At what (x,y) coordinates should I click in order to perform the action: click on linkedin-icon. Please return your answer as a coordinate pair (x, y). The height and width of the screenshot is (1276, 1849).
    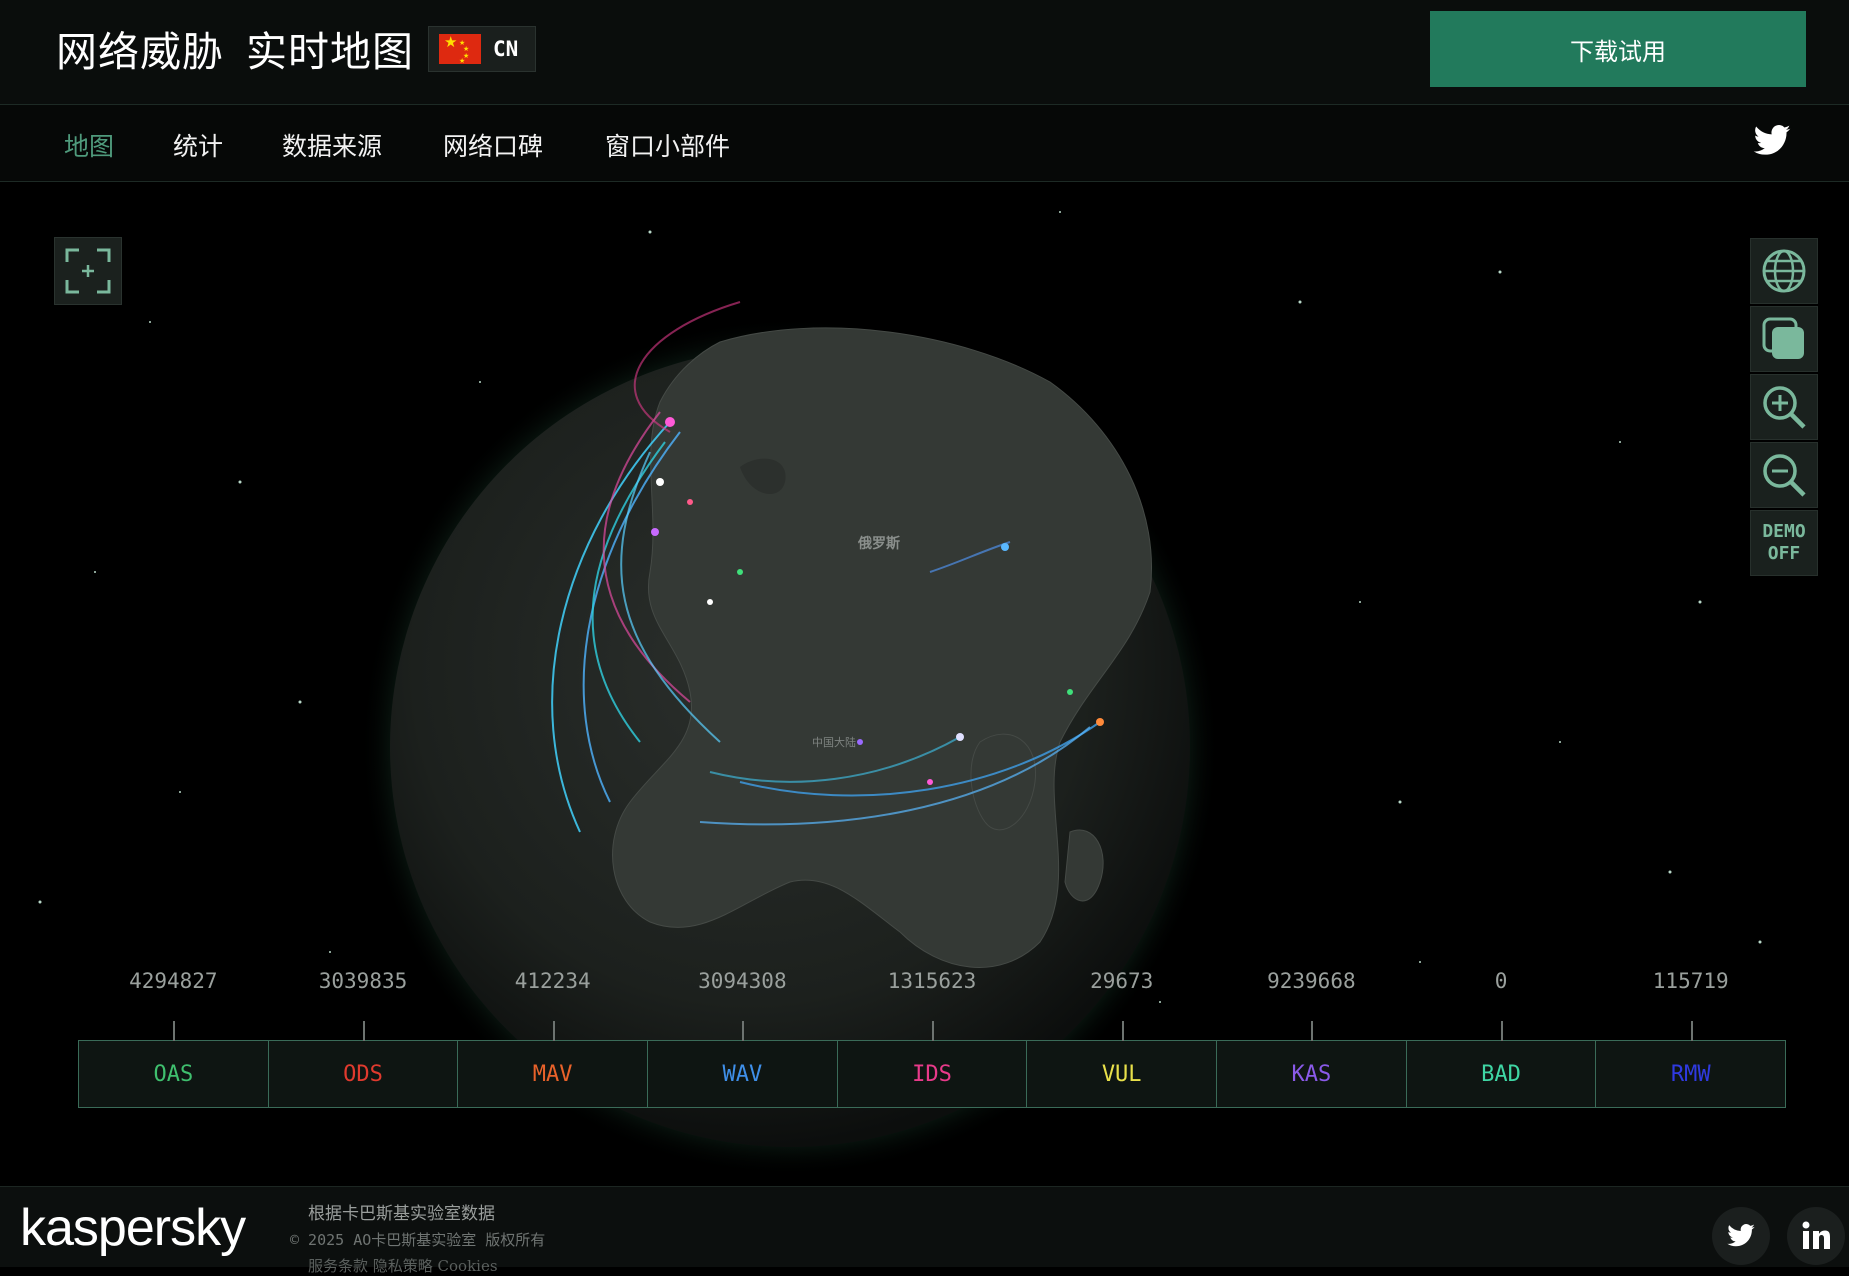
    Looking at the image, I should click on (1816, 1235).